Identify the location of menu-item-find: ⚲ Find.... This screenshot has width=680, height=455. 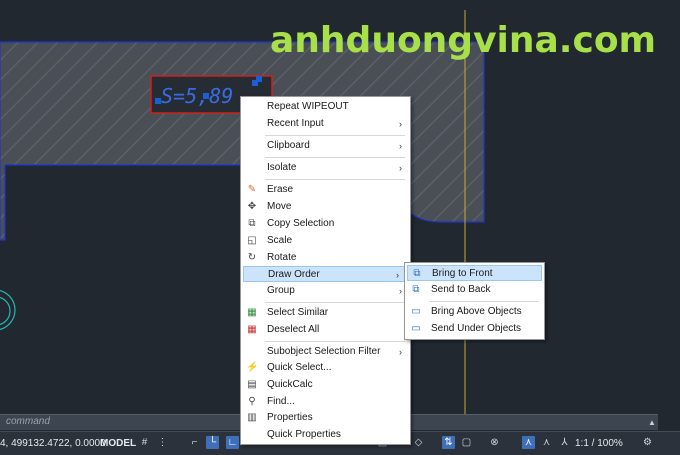
(325, 402).